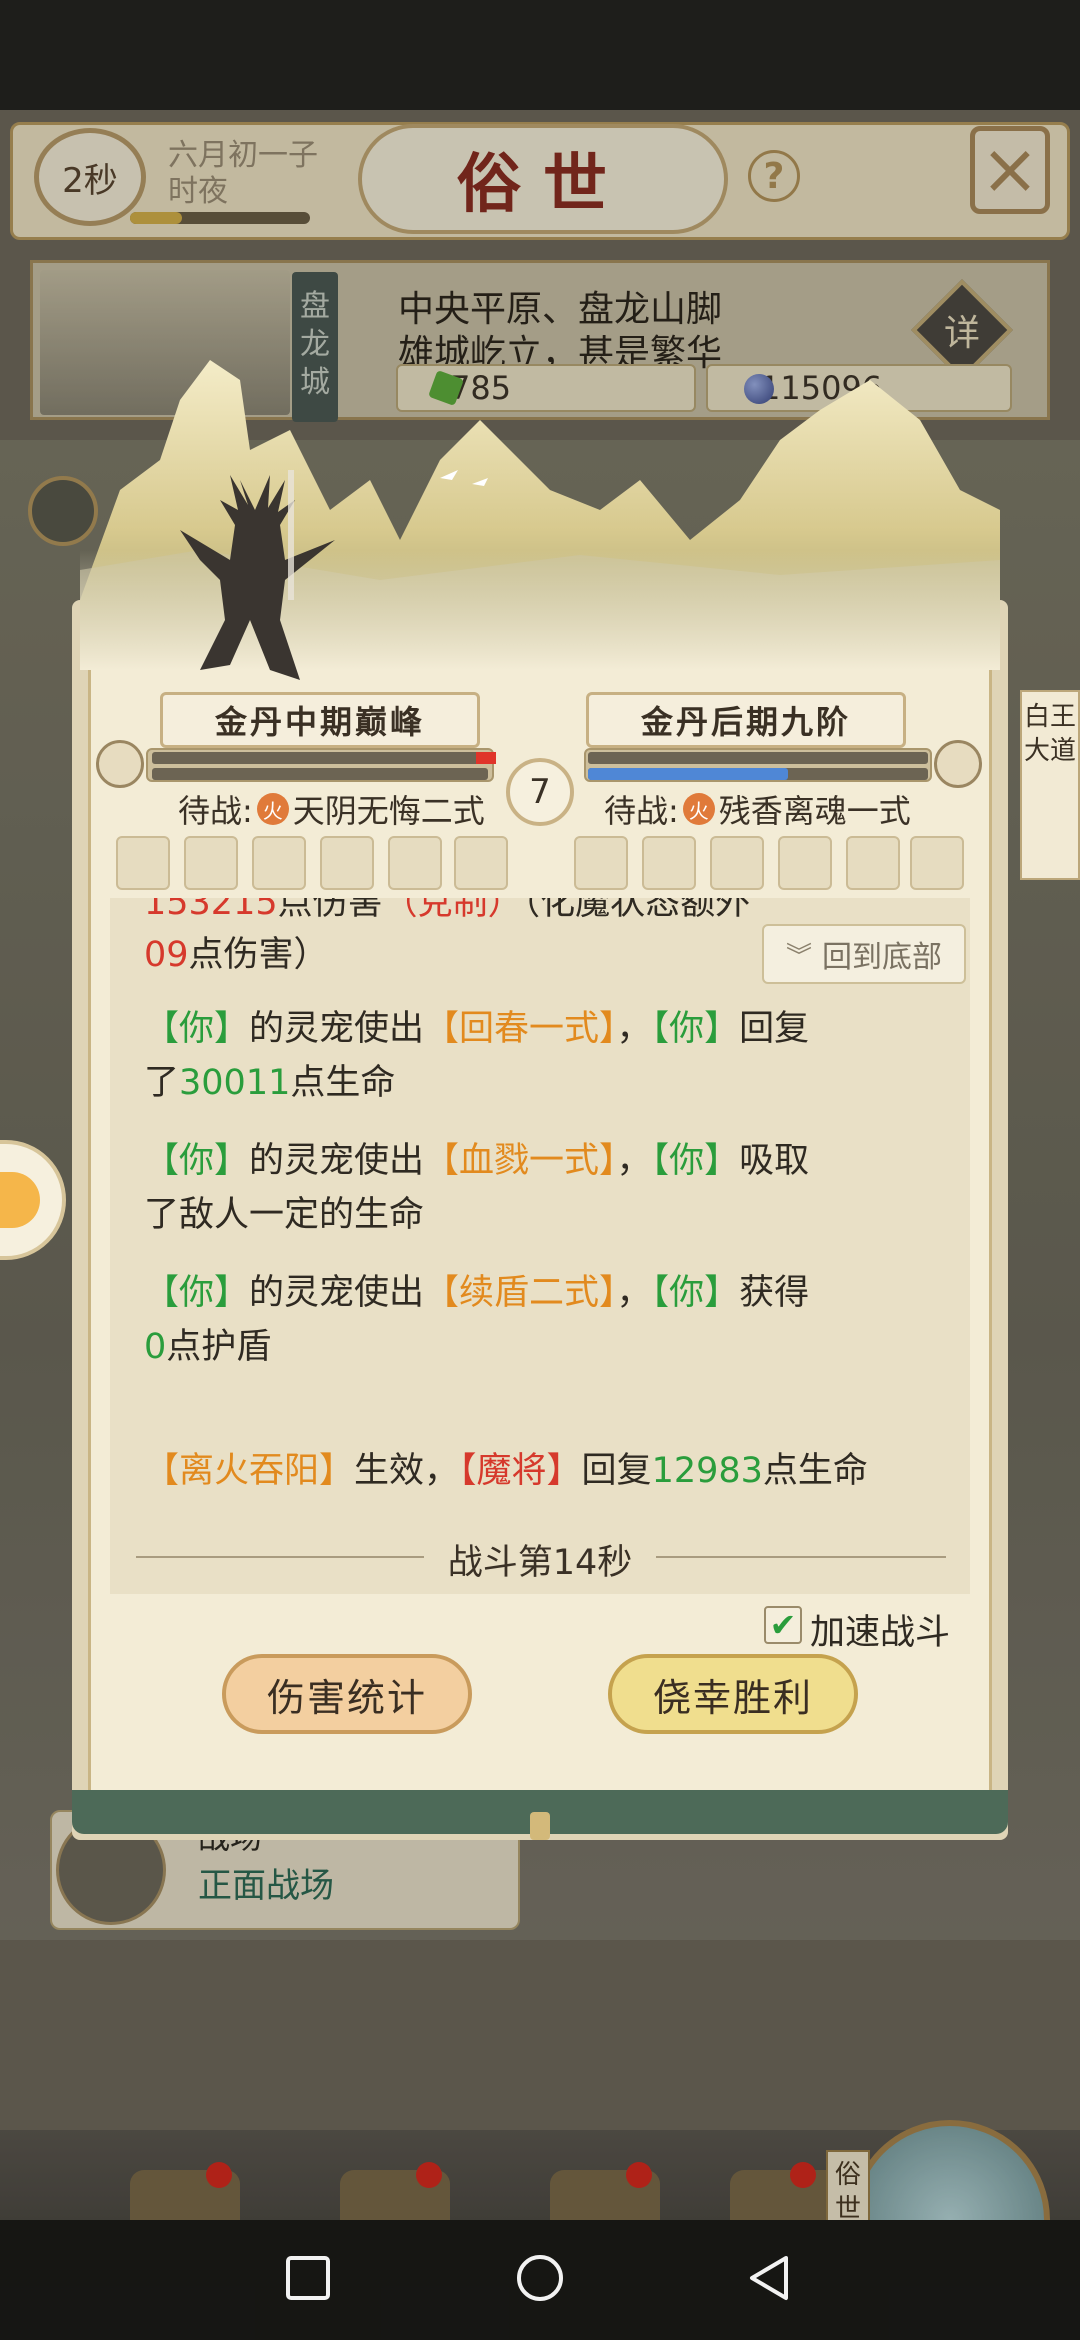 Image resolution: width=1080 pixels, height=2340 pixels. Describe the element at coordinates (540, 792) in the screenshot. I see `round-counter: 7` at that location.